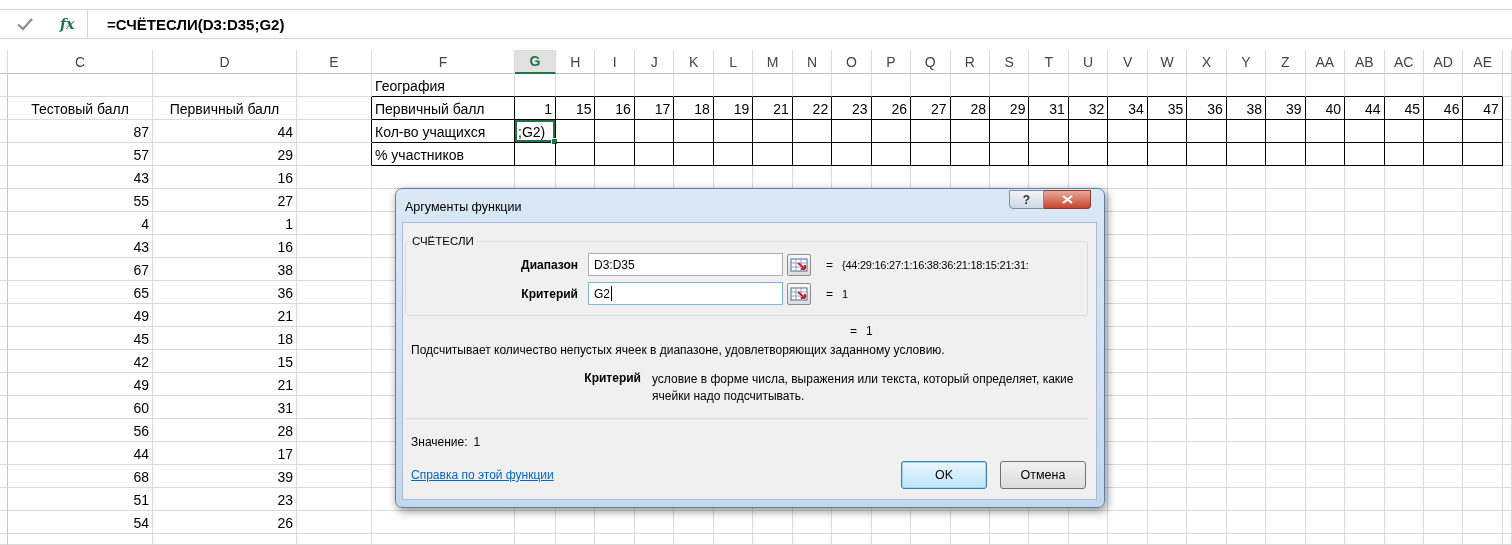 The width and height of the screenshot is (1512, 545). I want to click on column-header: P, so click(891, 62).